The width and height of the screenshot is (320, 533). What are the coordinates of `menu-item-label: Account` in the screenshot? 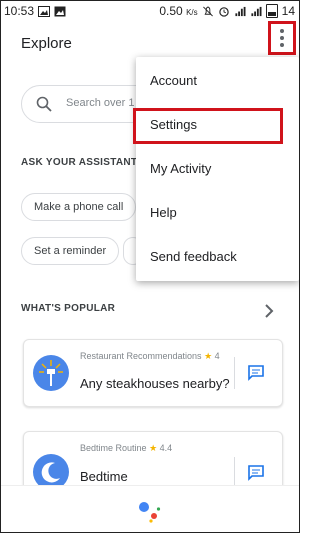 It's located at (173, 80).